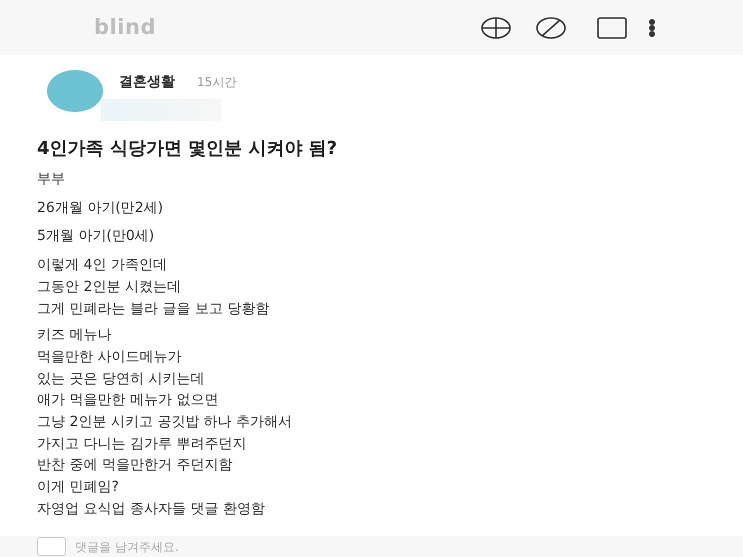 Image resolution: width=743 pixels, height=557 pixels. What do you see at coordinates (652, 27) in the screenshot?
I see `more-icon` at bounding box center [652, 27].